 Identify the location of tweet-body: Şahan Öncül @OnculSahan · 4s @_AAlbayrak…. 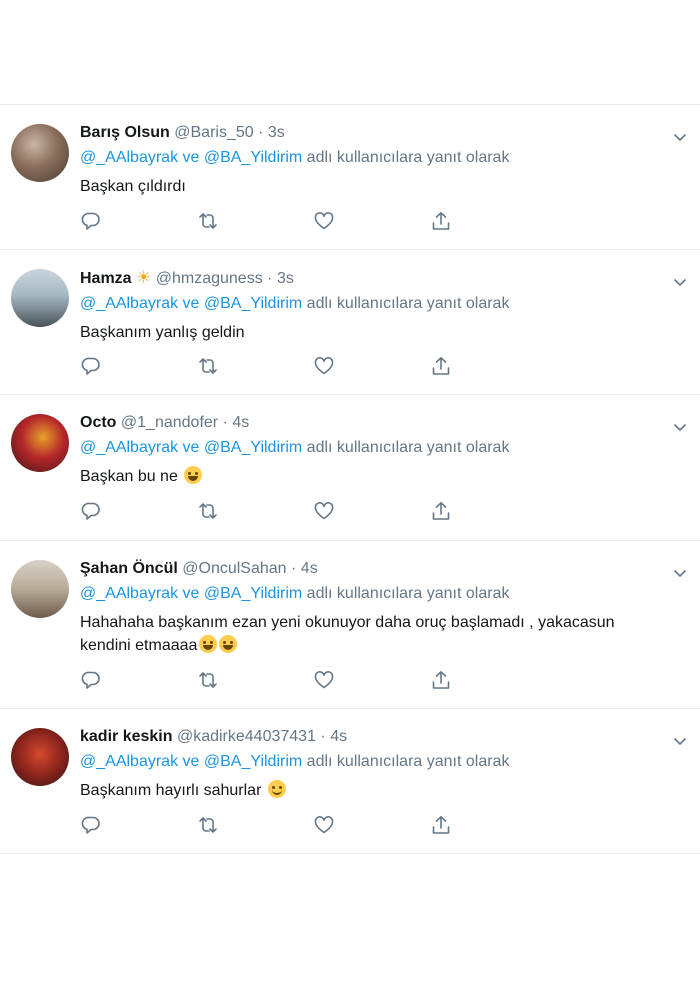
(382, 607).